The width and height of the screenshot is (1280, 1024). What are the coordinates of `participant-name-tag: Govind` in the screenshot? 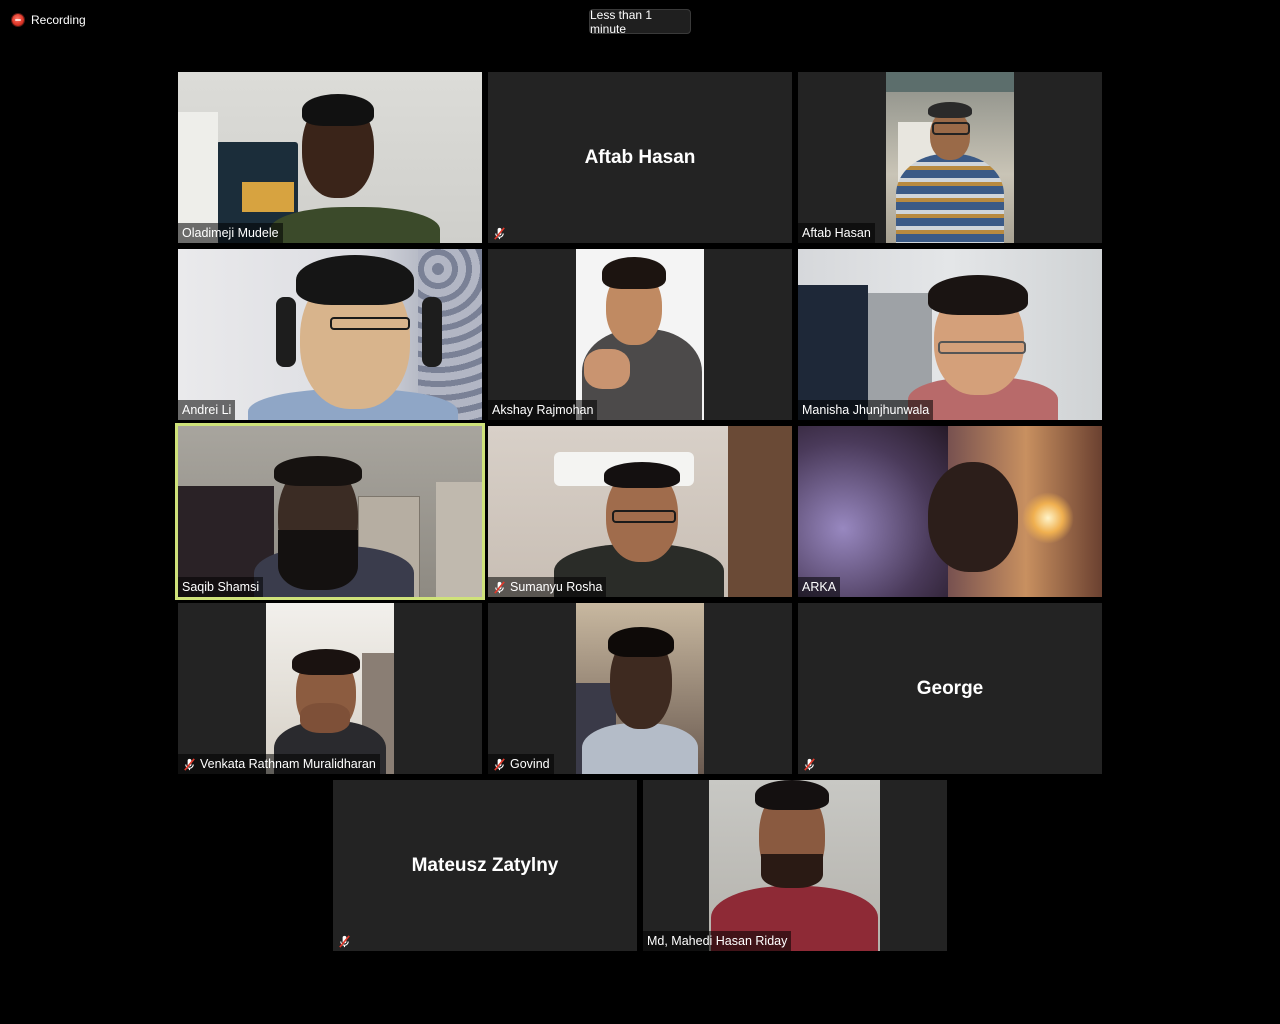 It's located at (521, 764).